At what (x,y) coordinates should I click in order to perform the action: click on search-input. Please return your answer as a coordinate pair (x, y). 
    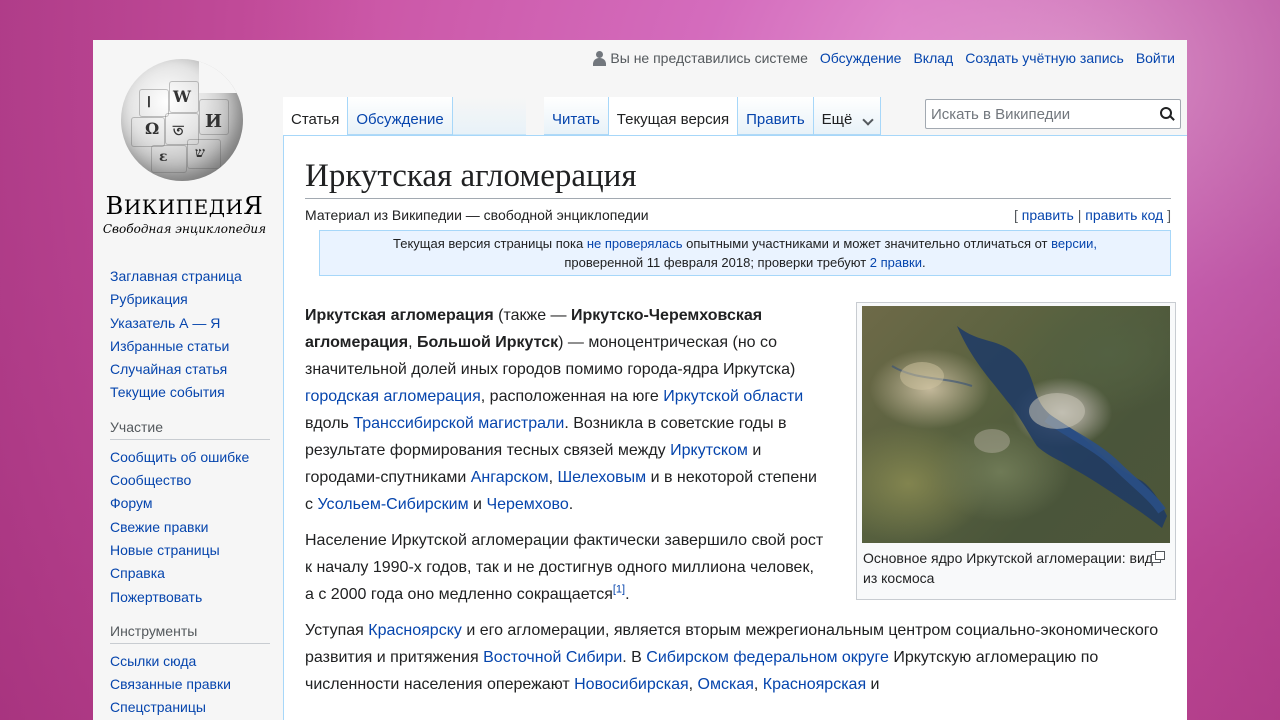
    Looking at the image, I should click on (1039, 114).